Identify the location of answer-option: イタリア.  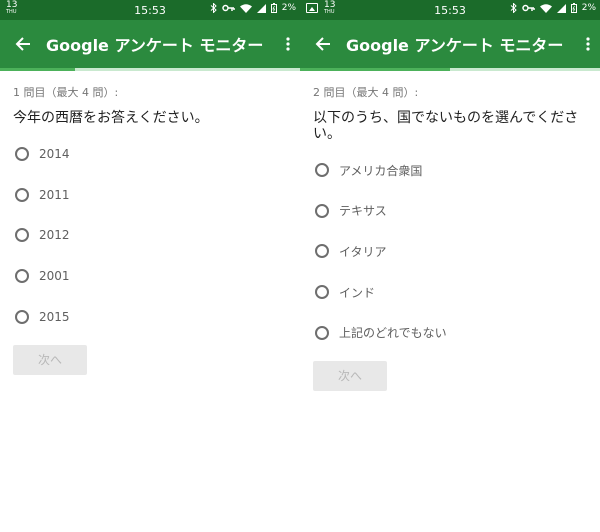
(456, 251).